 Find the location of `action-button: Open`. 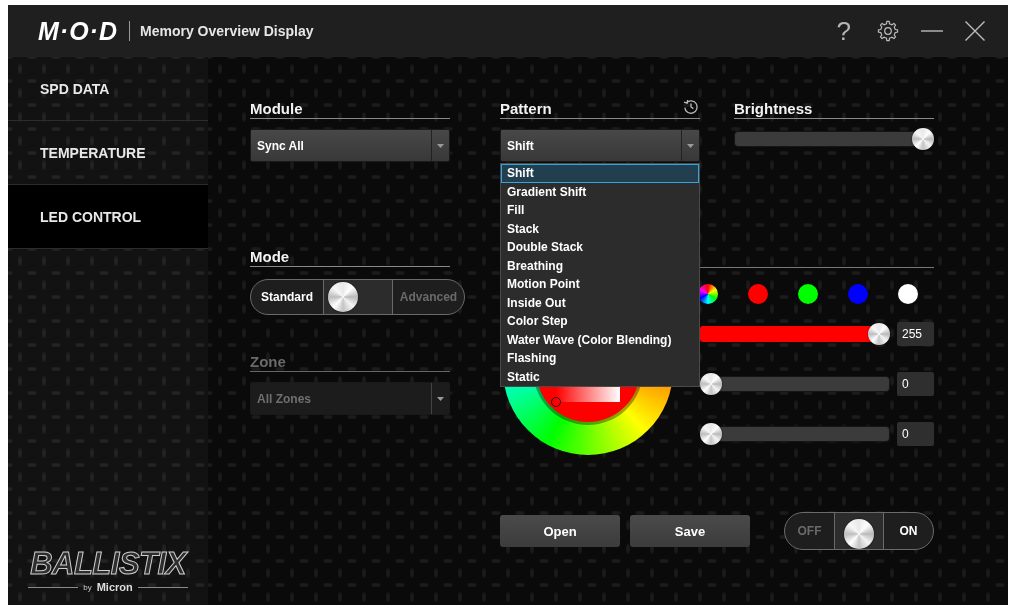

action-button: Open is located at coordinates (560, 531).